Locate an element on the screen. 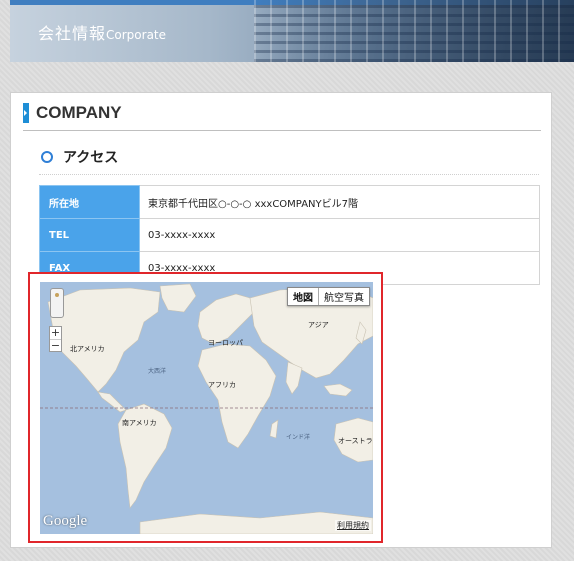 This screenshot has height=561, width=574. tel-value: 03-xxxx-xxxx is located at coordinates (339, 235).